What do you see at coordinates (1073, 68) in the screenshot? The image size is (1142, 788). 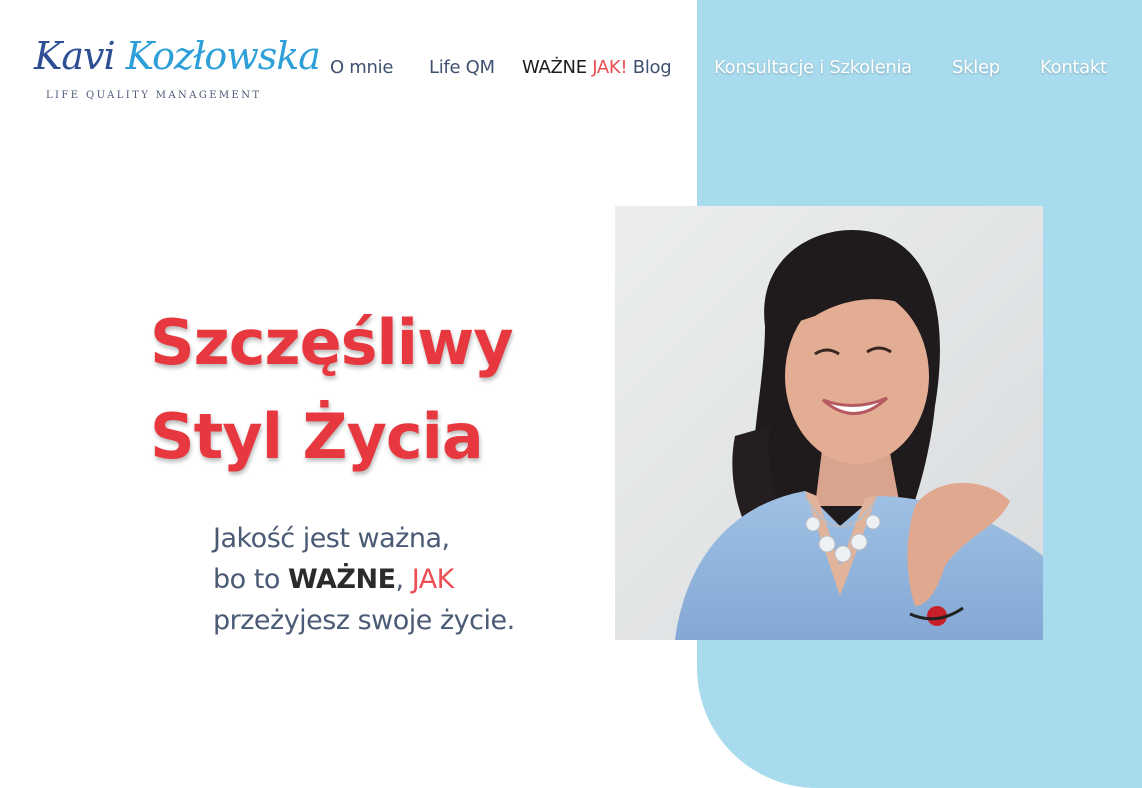 I see `nav-item-contact: Kontakt` at bounding box center [1073, 68].